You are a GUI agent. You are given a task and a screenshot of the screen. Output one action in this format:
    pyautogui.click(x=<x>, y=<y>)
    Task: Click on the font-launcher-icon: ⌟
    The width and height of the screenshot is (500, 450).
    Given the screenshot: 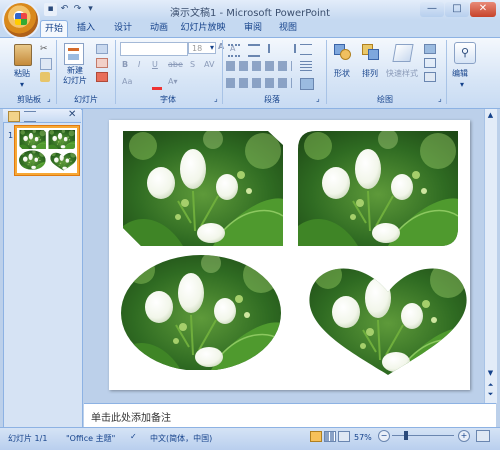 What is the action you would take?
    pyautogui.click(x=216, y=98)
    